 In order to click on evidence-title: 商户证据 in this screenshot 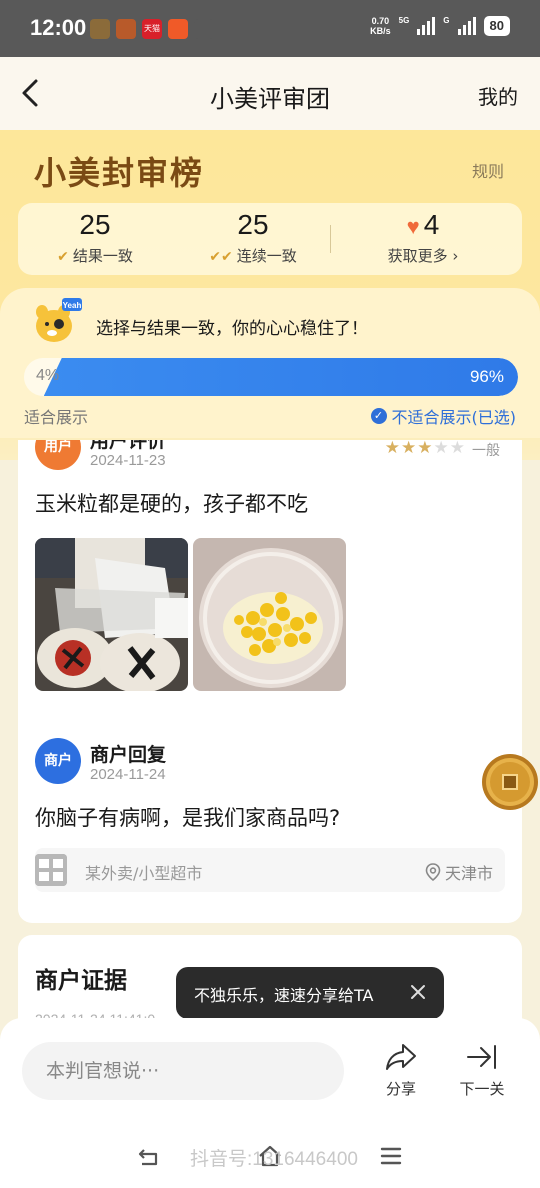, I will do `click(81, 981)`.